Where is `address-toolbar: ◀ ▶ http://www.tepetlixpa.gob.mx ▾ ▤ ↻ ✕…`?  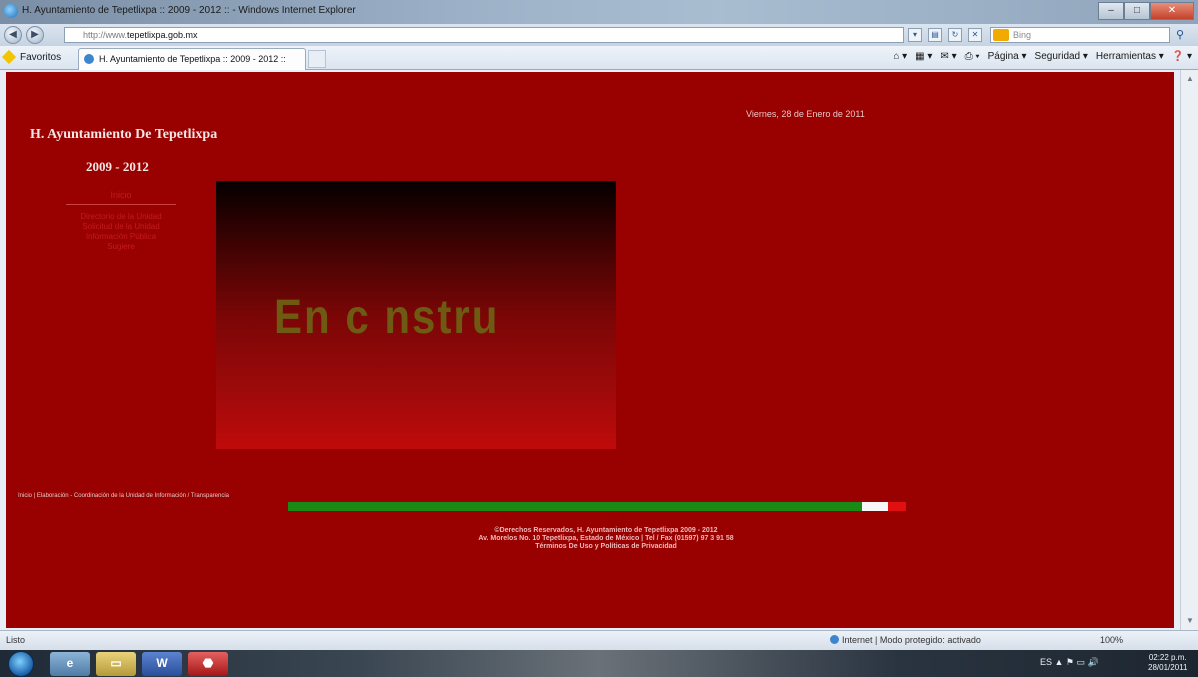 address-toolbar: ◀ ▶ http://www.tepetlixpa.gob.mx ▾ ▤ ↻ ✕… is located at coordinates (599, 35).